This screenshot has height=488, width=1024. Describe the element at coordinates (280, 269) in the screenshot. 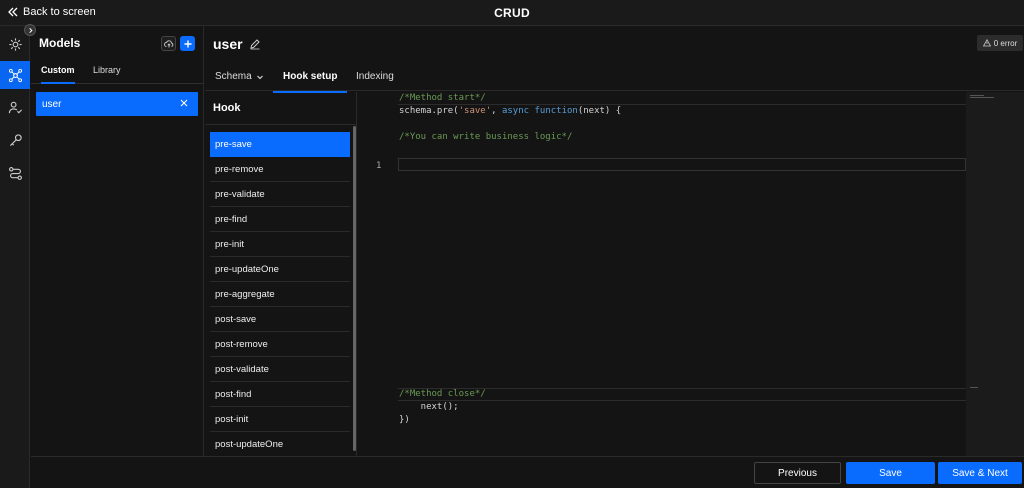

I see `hook-item: pre-updateOne` at that location.